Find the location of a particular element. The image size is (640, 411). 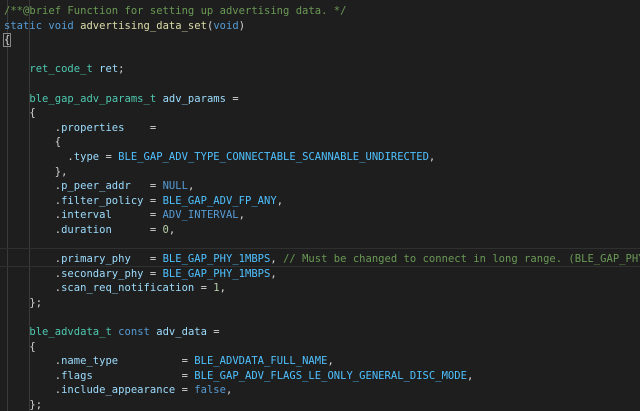

code-token: ble_advdata_t is located at coordinates (70, 332).